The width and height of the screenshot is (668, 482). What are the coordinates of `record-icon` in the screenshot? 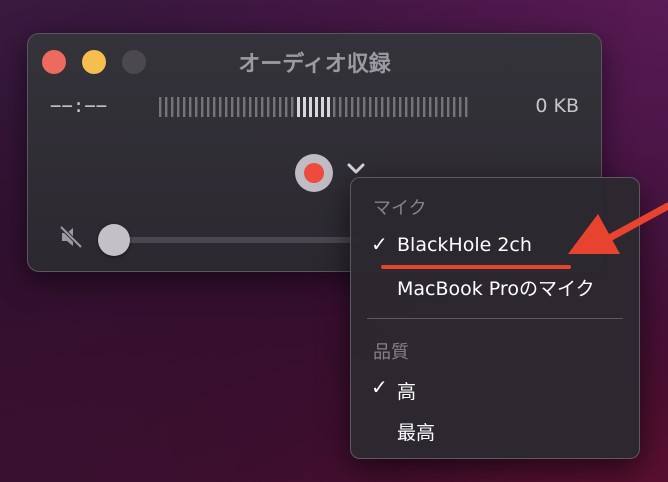 It's located at (314, 173).